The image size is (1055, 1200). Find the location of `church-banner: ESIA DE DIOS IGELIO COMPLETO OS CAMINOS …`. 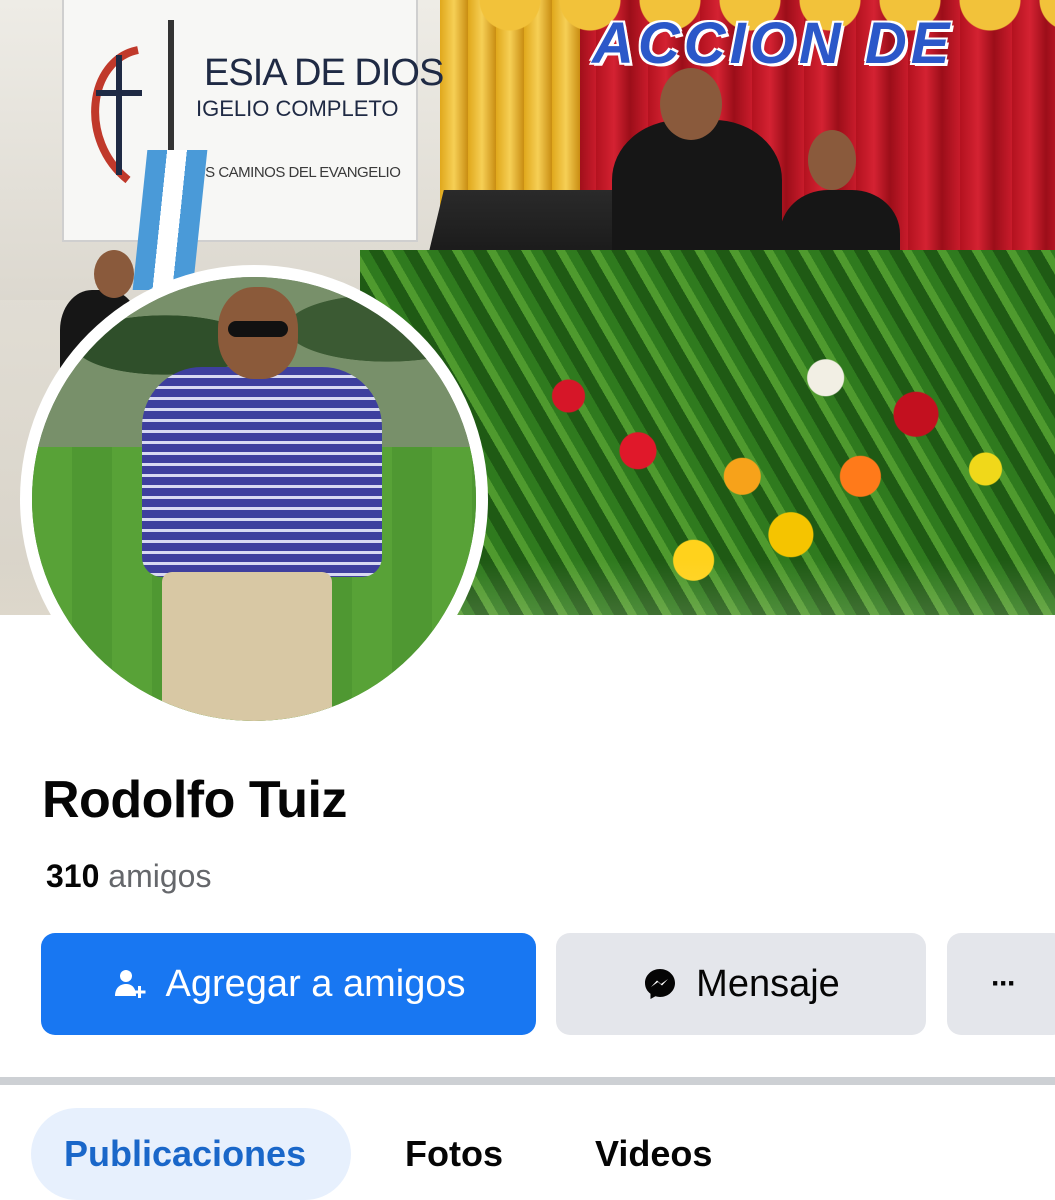

church-banner: ESIA DE DIOS IGELIO COMPLETO OS CAMINOS … is located at coordinates (253, 121).